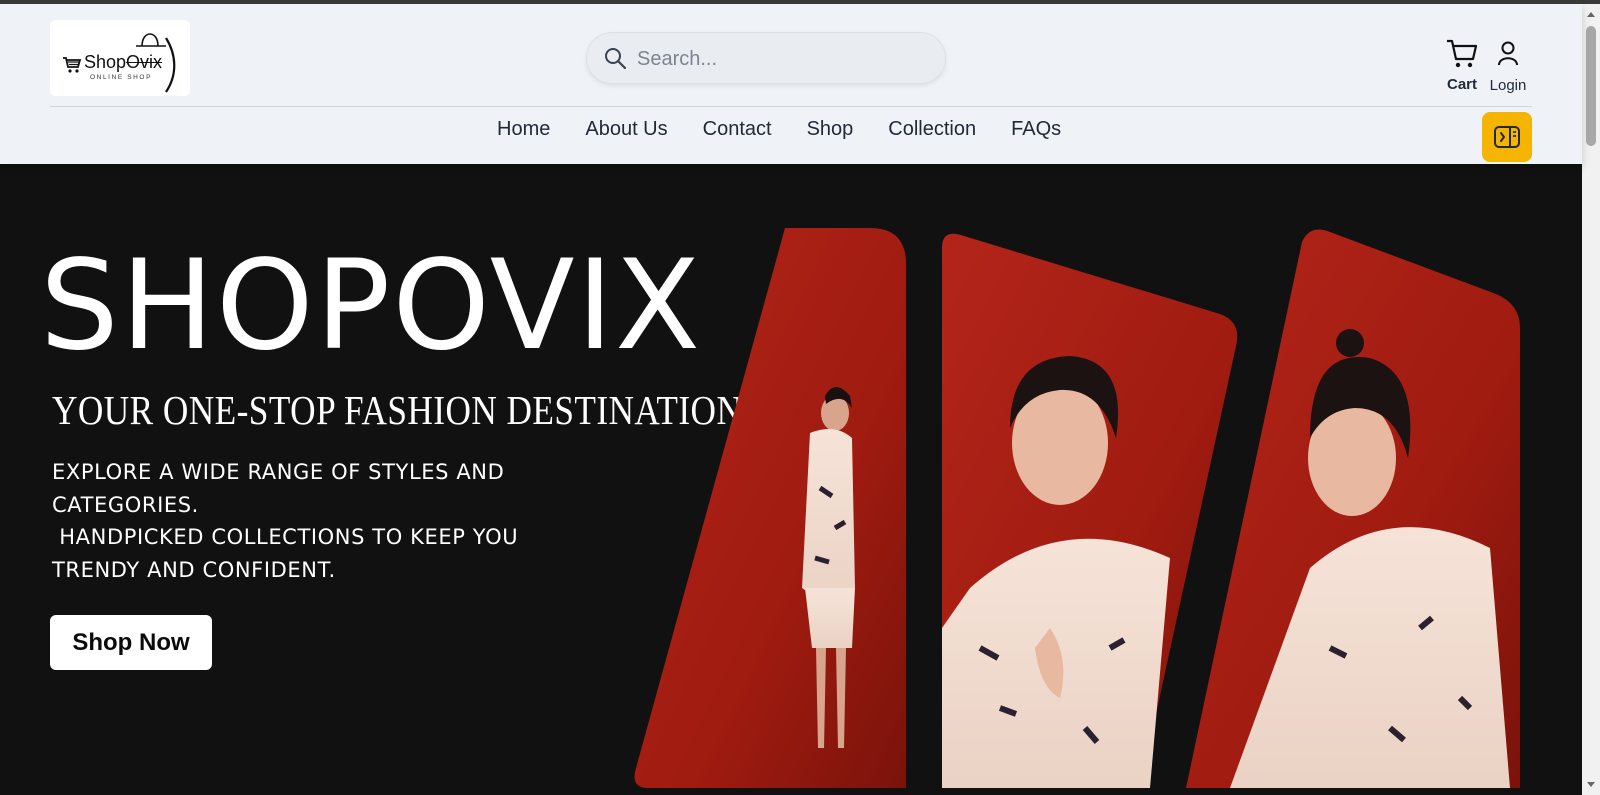 Image resolution: width=1600 pixels, height=795 pixels. I want to click on user-icon, so click(1508, 53).